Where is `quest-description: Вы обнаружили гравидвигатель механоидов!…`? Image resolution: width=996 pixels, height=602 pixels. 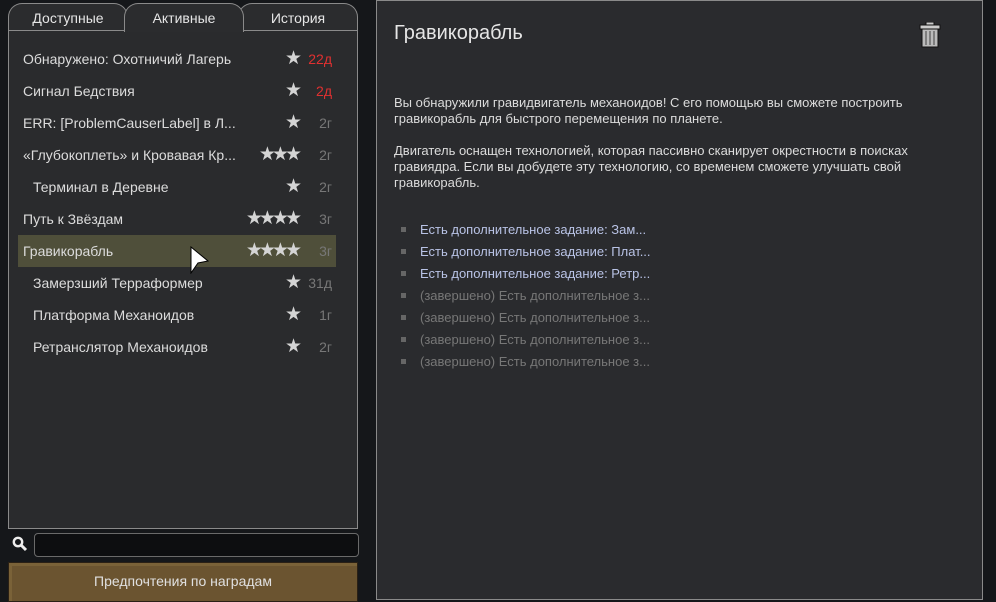
quest-description: Вы обнаружили гравидвигатель механоидов!… is located at coordinates (679, 151).